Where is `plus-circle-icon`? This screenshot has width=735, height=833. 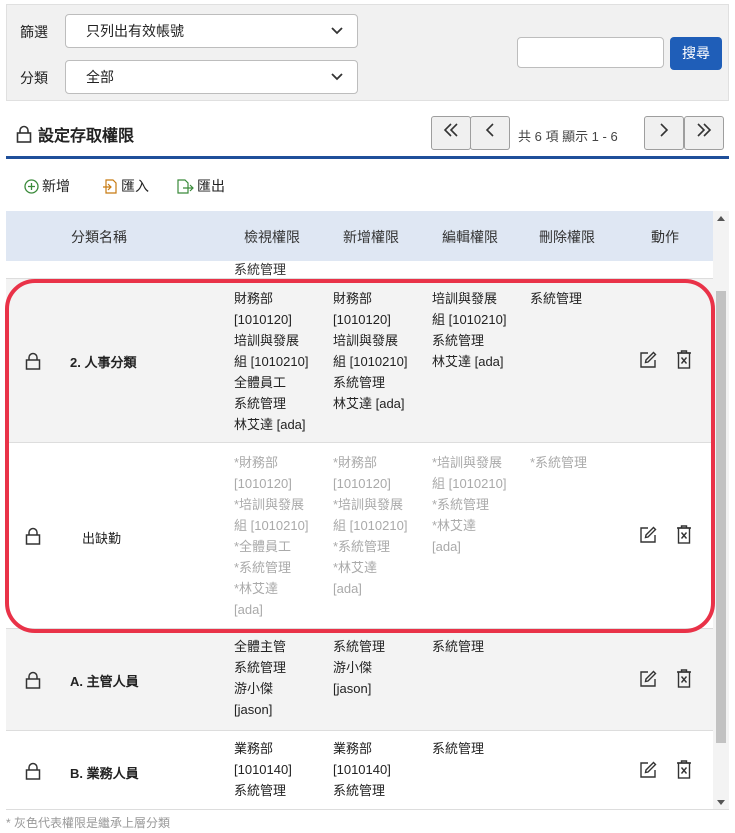 plus-circle-icon is located at coordinates (31, 186).